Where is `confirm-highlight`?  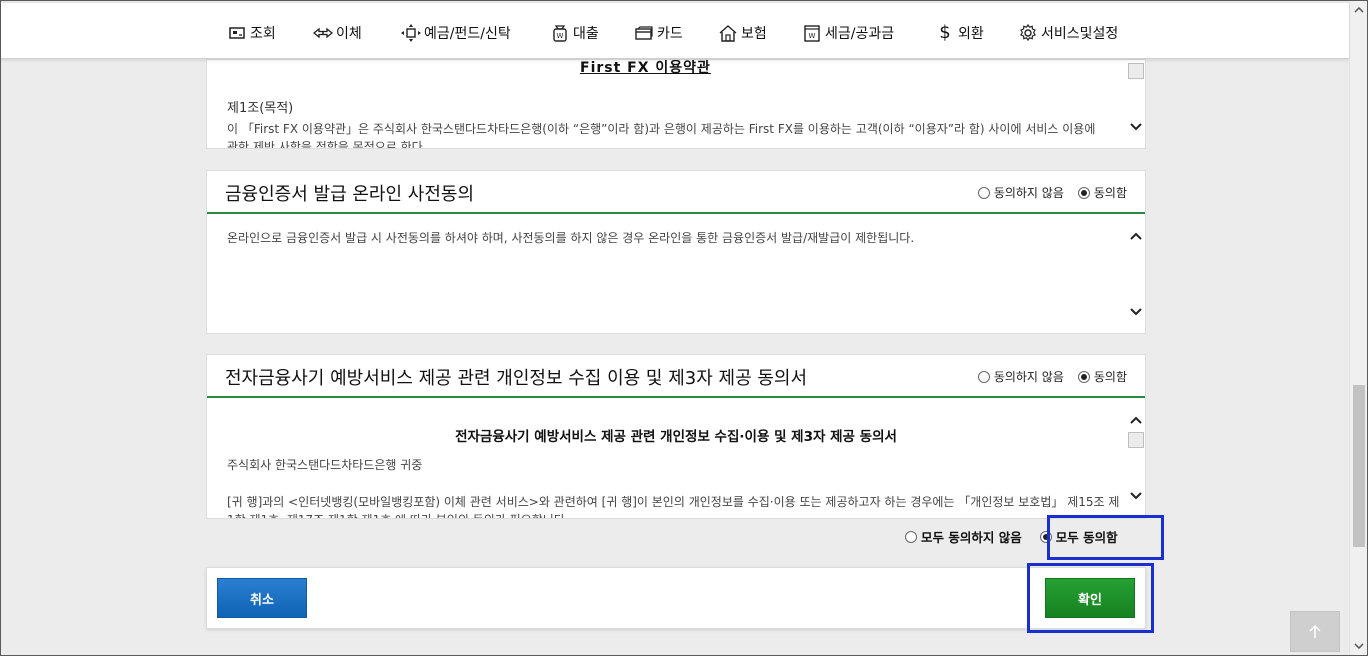
confirm-highlight is located at coordinates (1090, 598).